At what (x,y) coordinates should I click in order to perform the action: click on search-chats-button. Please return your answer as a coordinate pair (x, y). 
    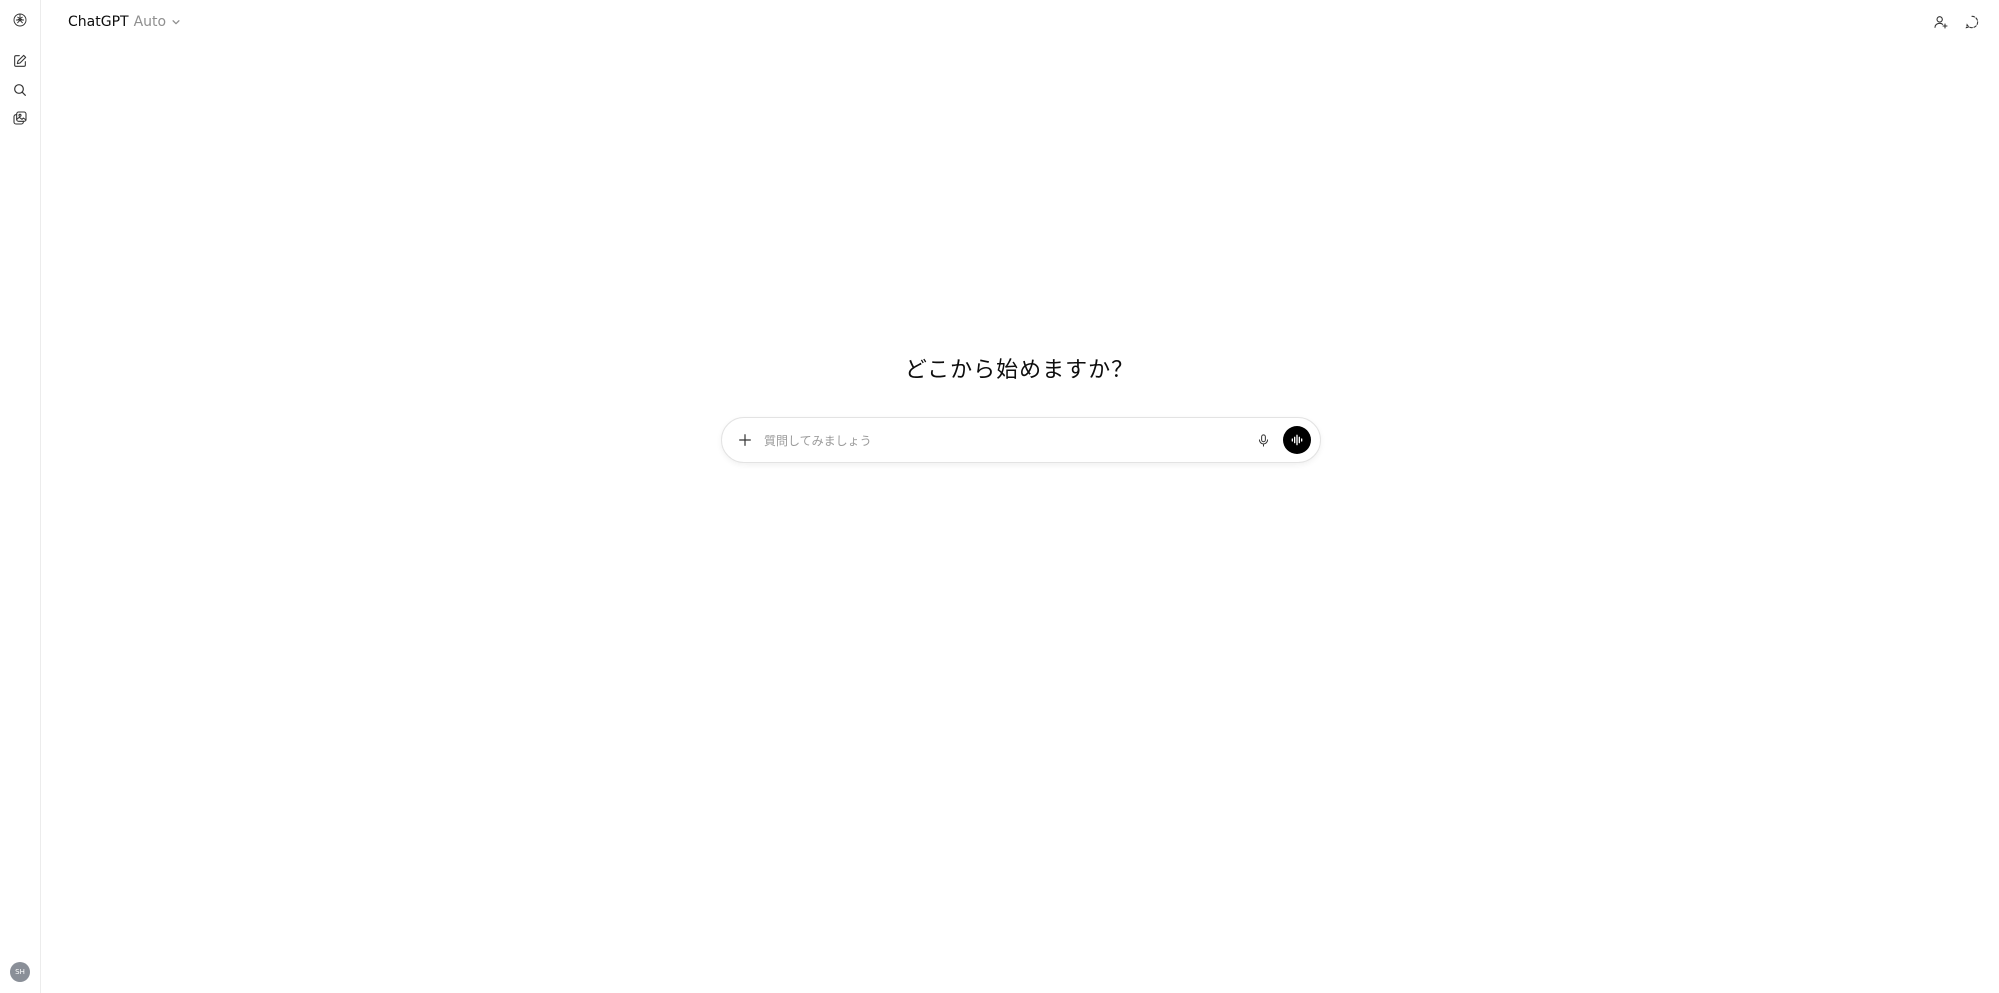
    Looking at the image, I should click on (20, 90).